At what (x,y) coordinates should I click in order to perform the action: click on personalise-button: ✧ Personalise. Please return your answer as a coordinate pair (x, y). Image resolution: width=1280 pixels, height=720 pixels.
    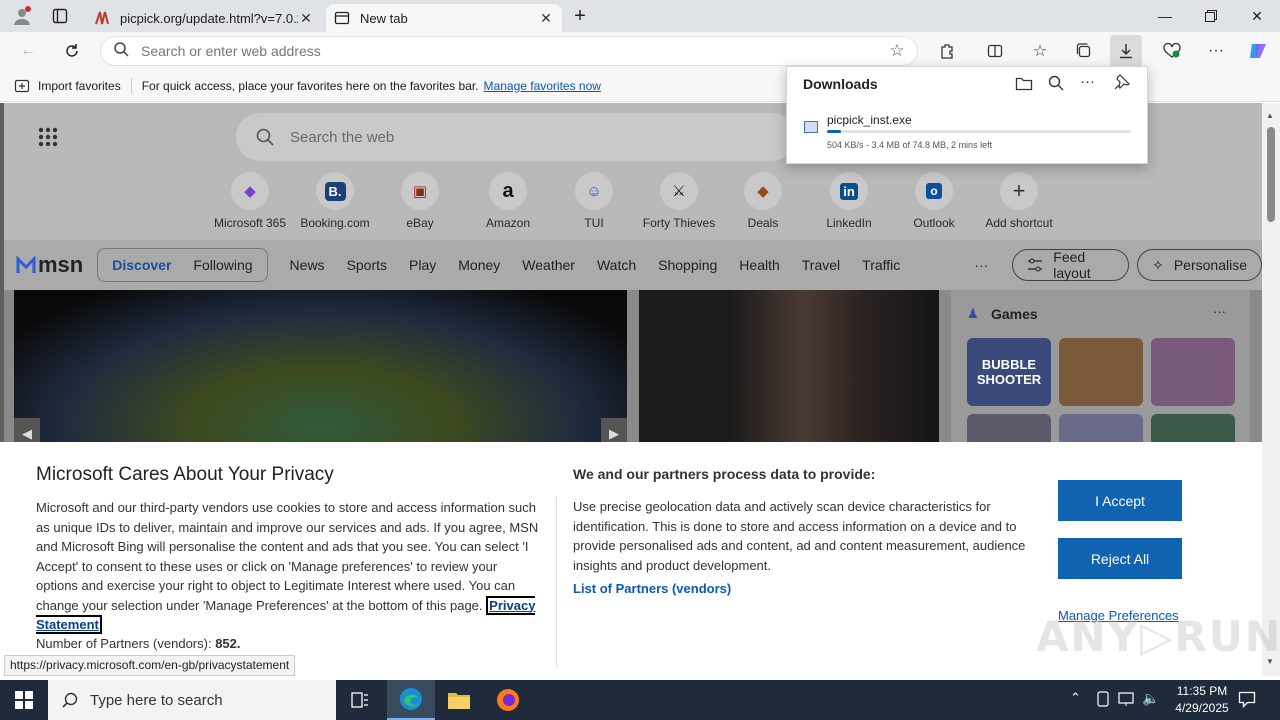
    Looking at the image, I should click on (1199, 265).